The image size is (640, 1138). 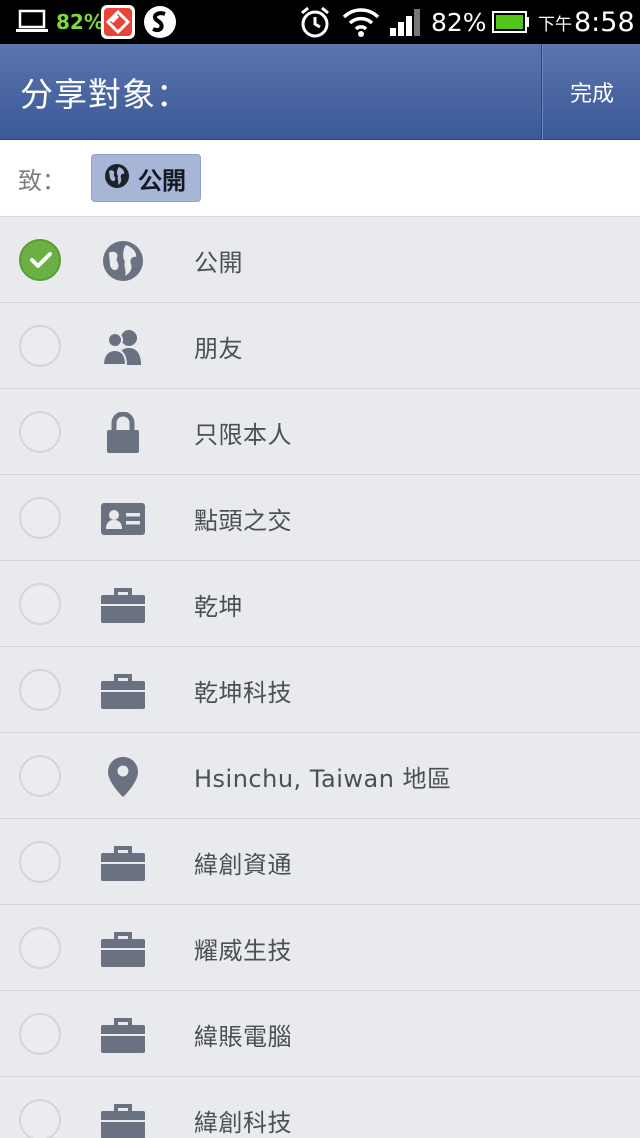 I want to click on app-s-icon, so click(x=160, y=22).